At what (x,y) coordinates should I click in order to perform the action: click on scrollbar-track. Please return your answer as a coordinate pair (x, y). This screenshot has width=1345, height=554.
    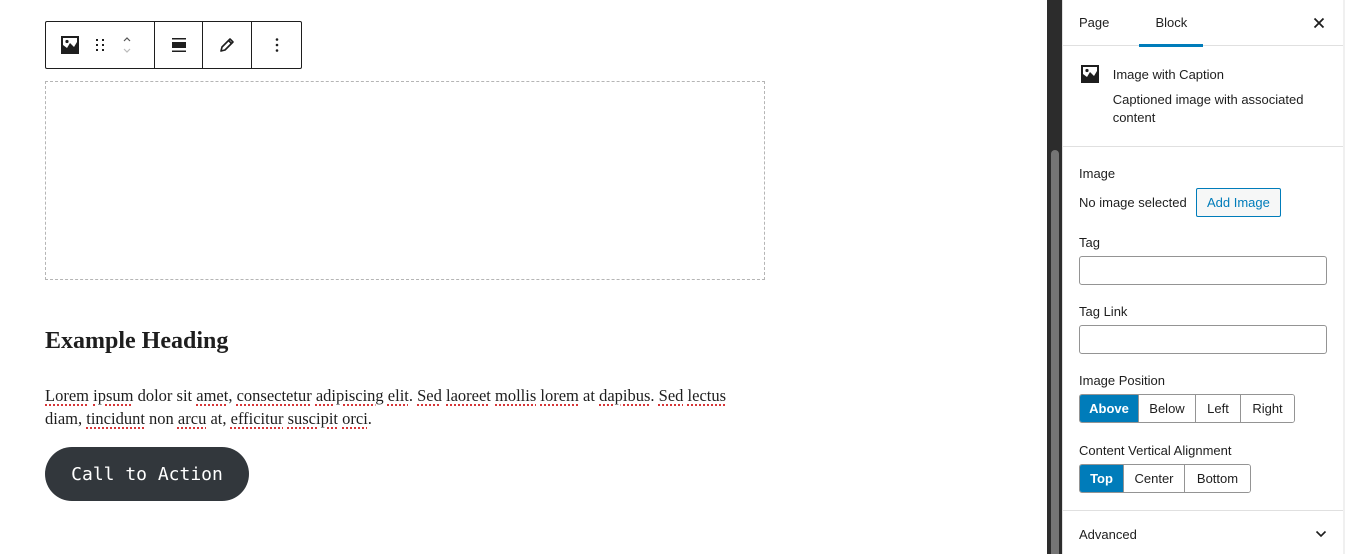
    Looking at the image, I should click on (1054, 277).